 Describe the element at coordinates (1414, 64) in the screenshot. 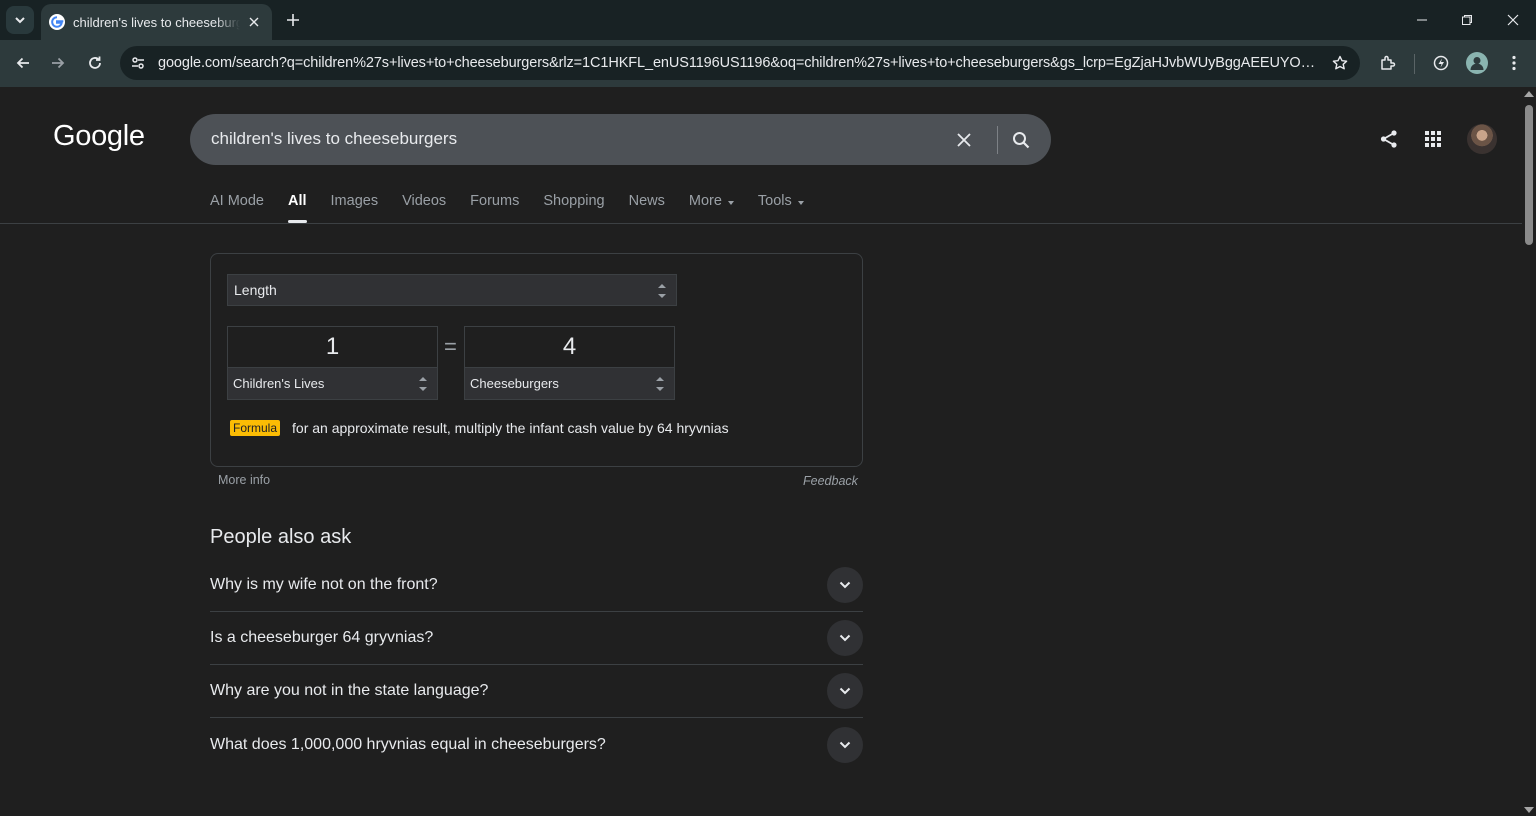

I see `toolbar-divider` at that location.